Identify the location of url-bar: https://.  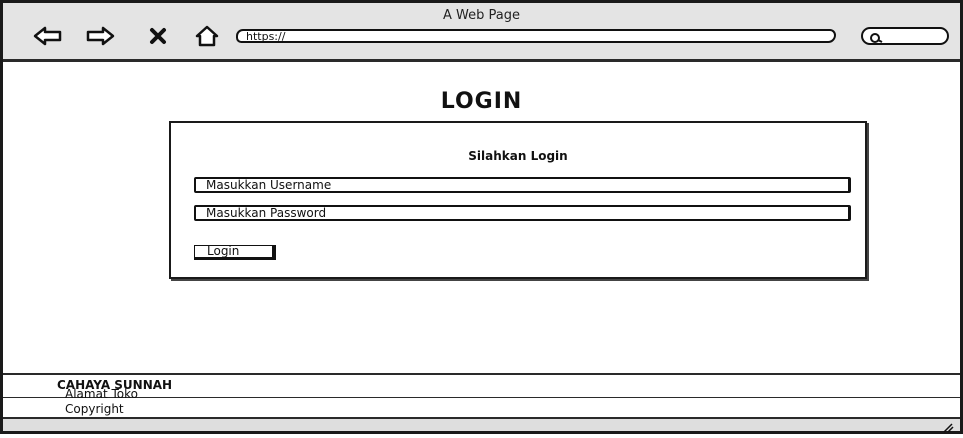
(536, 36).